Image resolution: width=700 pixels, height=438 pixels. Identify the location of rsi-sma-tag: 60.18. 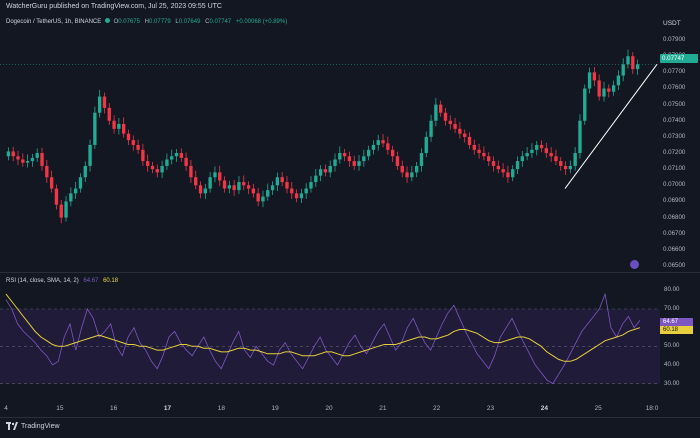
(676, 330).